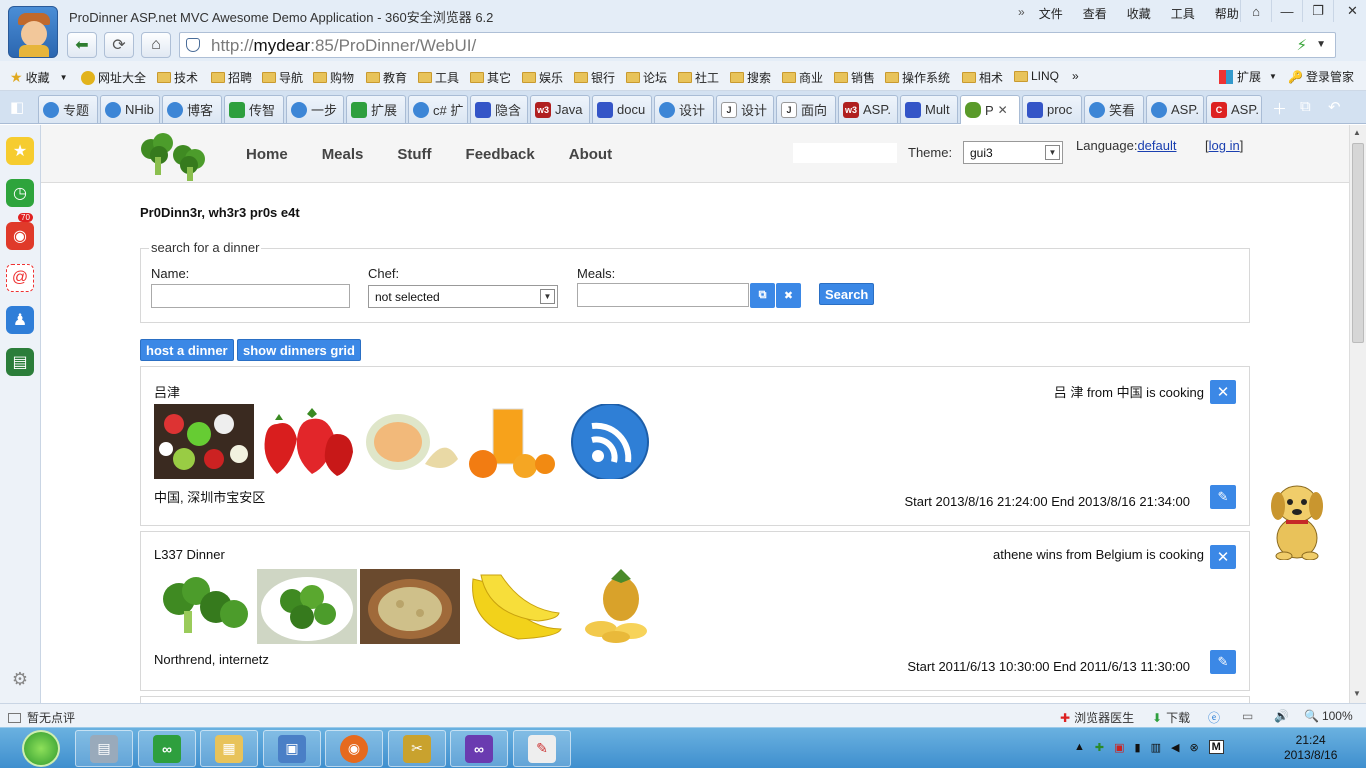 This screenshot has height=768, width=1366. Describe the element at coordinates (254, 109) in the screenshot. I see `browser-tab: 传智` at that location.